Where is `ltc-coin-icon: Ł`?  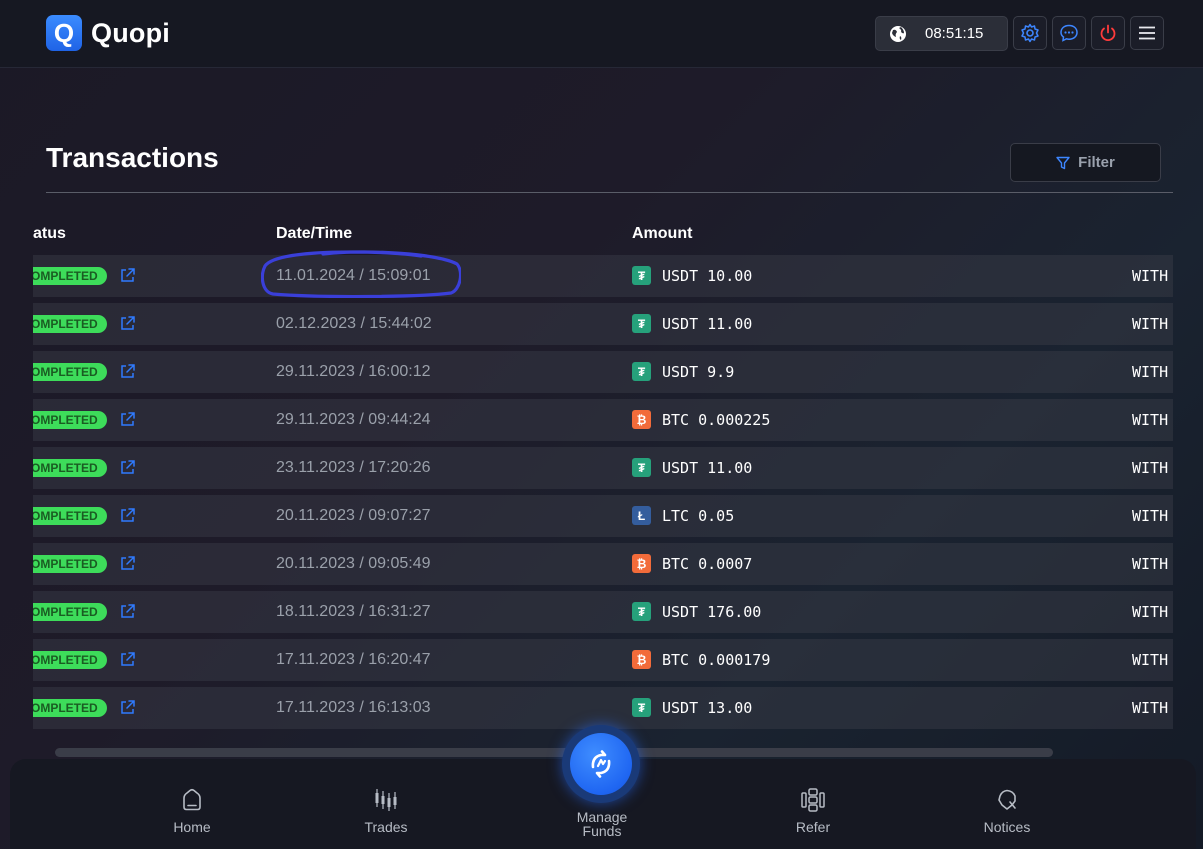 ltc-coin-icon: Ł is located at coordinates (641, 515).